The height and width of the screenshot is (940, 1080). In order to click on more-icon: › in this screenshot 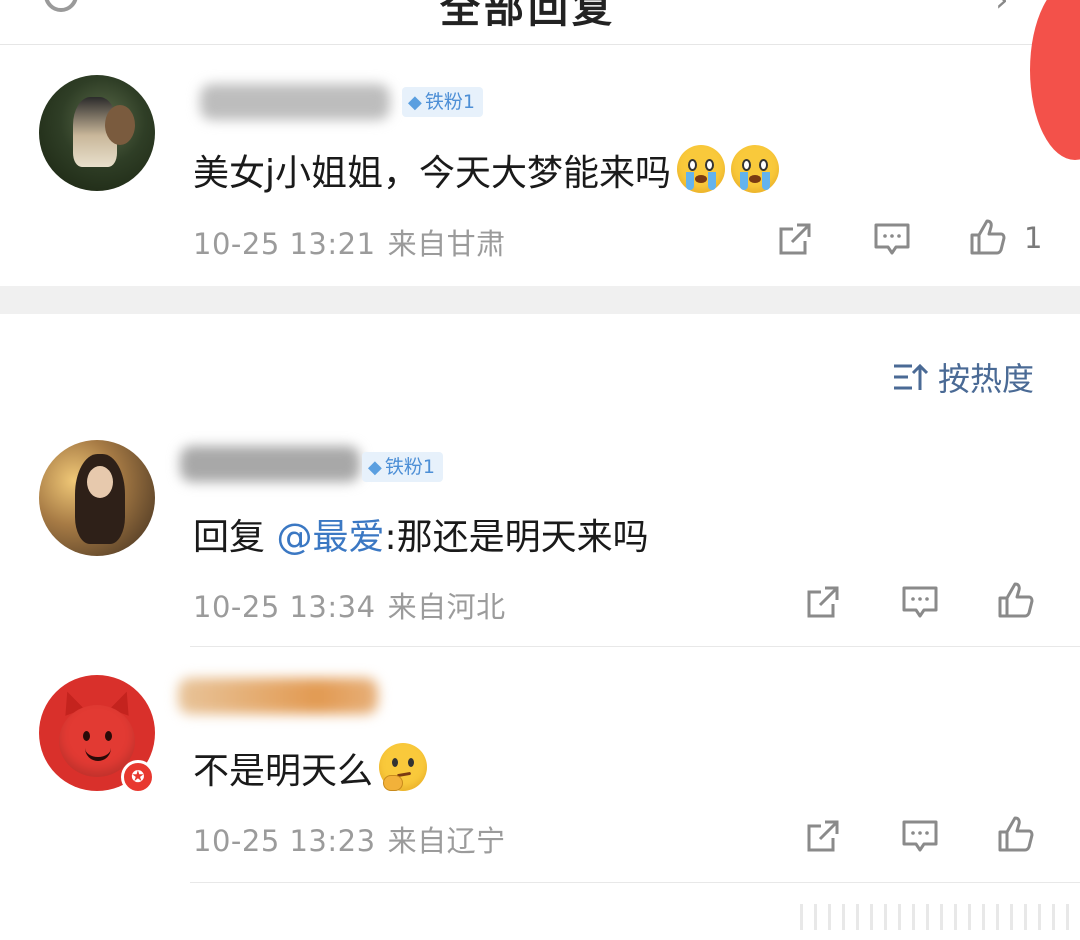, I will do `click(1002, 10)`.